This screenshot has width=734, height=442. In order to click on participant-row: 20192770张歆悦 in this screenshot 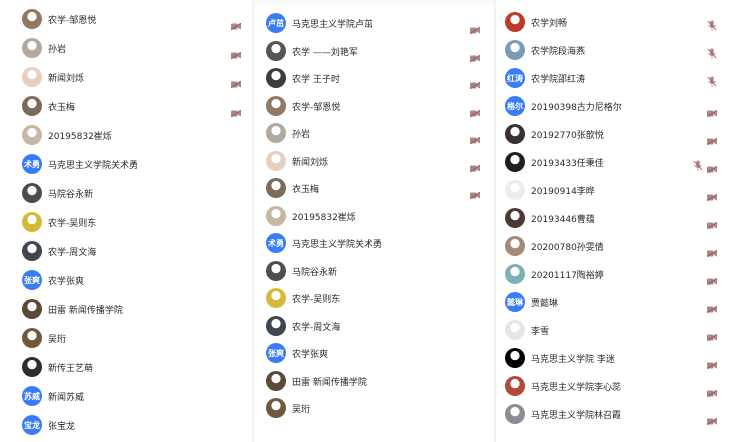, I will do `click(615, 136)`.